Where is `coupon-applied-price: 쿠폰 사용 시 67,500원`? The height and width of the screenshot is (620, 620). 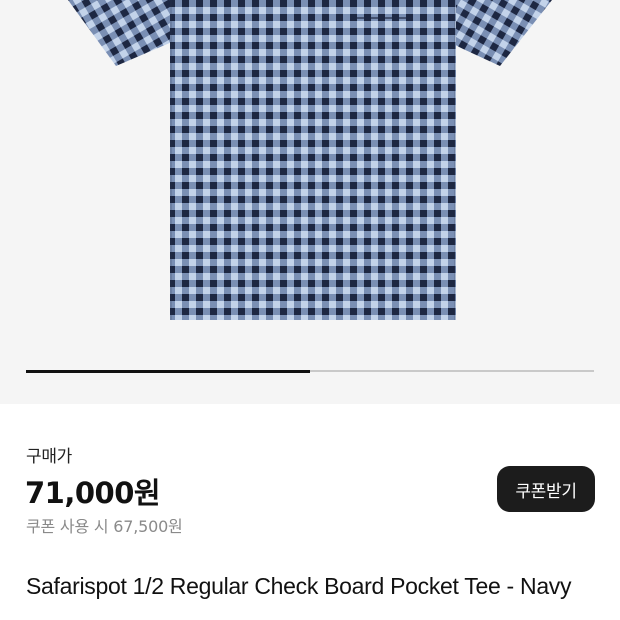
coupon-applied-price: 쿠폰 사용 시 67,500원 is located at coordinates (104, 526).